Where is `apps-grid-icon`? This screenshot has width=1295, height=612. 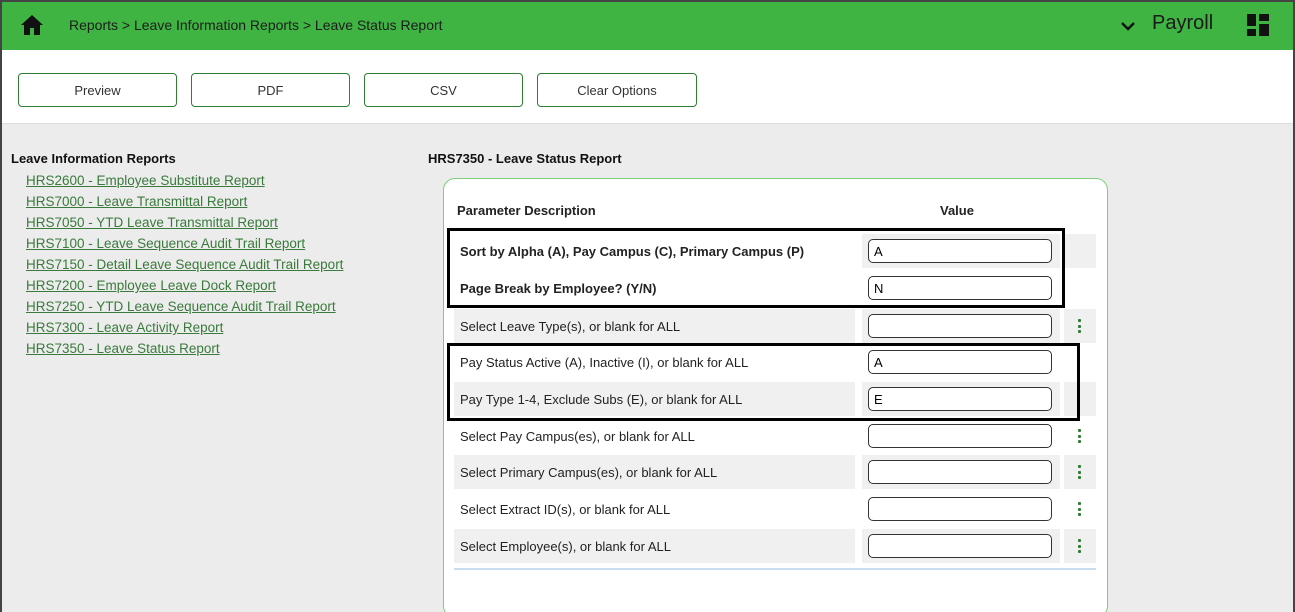
apps-grid-icon is located at coordinates (1258, 25).